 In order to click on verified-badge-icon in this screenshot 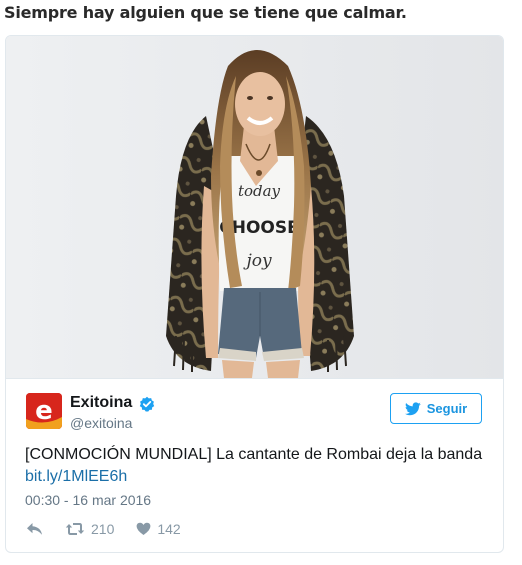, I will do `click(147, 404)`.